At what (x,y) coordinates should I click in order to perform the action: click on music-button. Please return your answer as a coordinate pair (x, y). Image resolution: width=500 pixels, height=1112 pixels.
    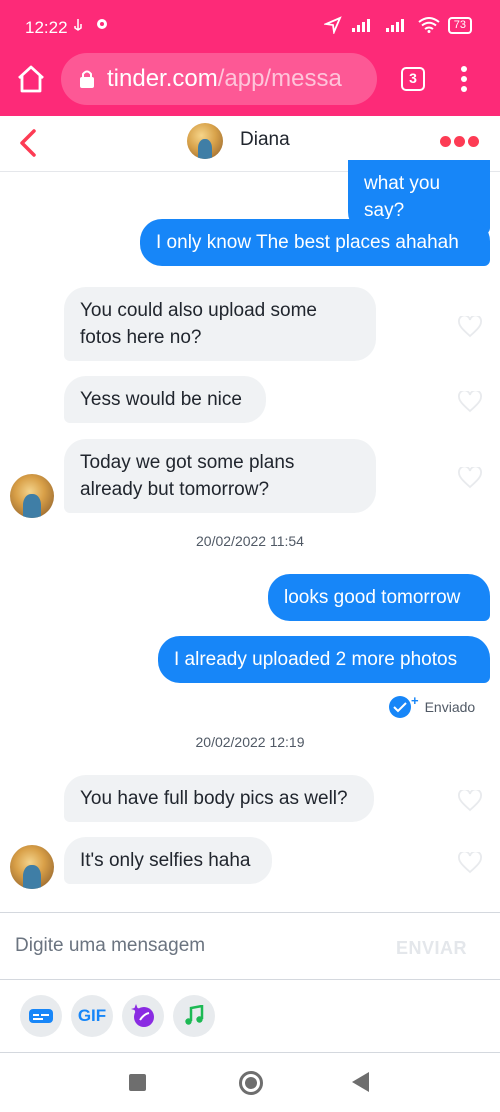
    Looking at the image, I should click on (194, 1016).